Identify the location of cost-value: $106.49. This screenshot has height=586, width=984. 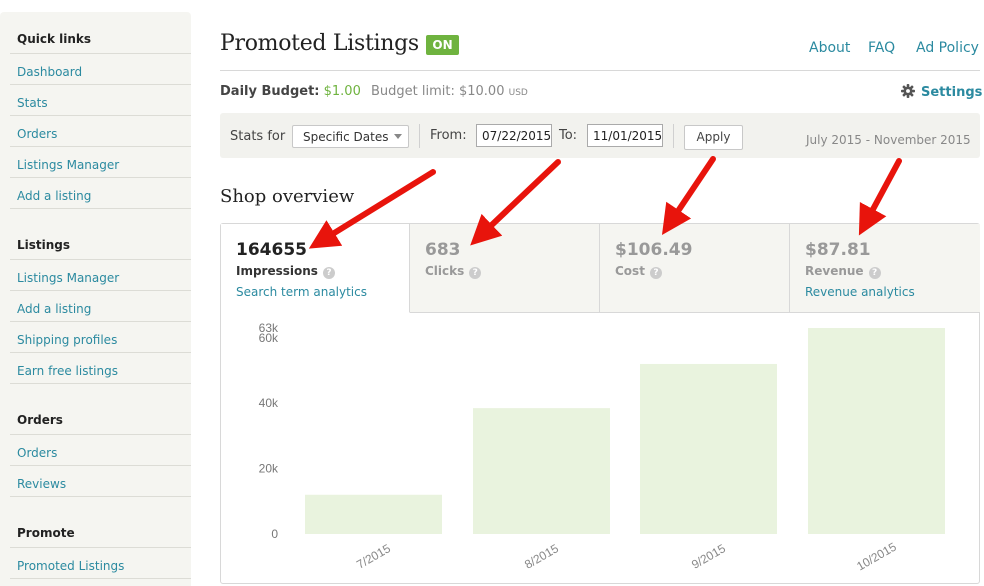
(654, 250).